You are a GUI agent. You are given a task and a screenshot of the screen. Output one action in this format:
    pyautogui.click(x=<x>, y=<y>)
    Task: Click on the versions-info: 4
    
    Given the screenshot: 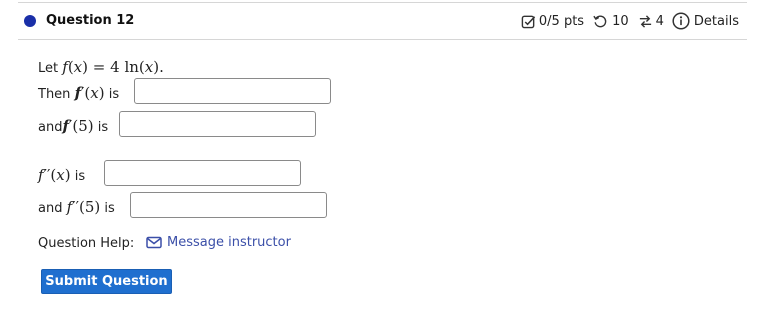 What is the action you would take?
    pyautogui.click(x=646, y=21)
    